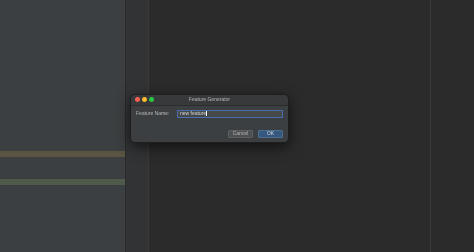  I want to click on cancel-button: Cancel, so click(240, 134).